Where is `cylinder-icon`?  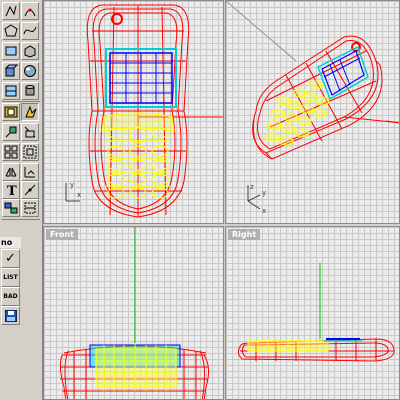 cylinder-icon is located at coordinates (30, 90).